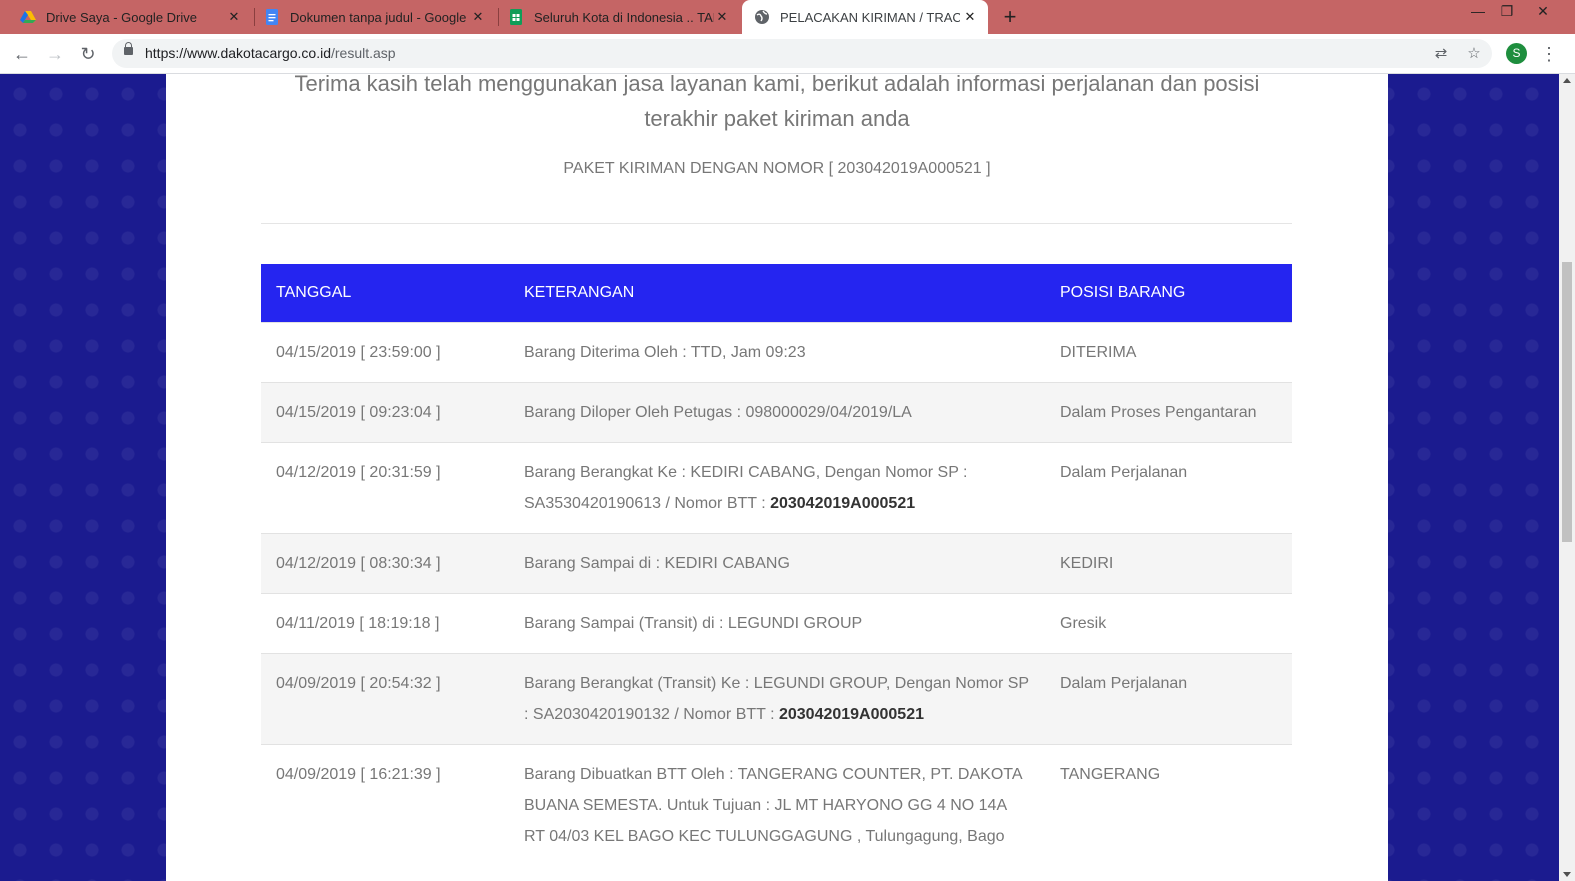 The width and height of the screenshot is (1575, 881). What do you see at coordinates (22, 54) in the screenshot?
I see `back-icon: ←` at bounding box center [22, 54].